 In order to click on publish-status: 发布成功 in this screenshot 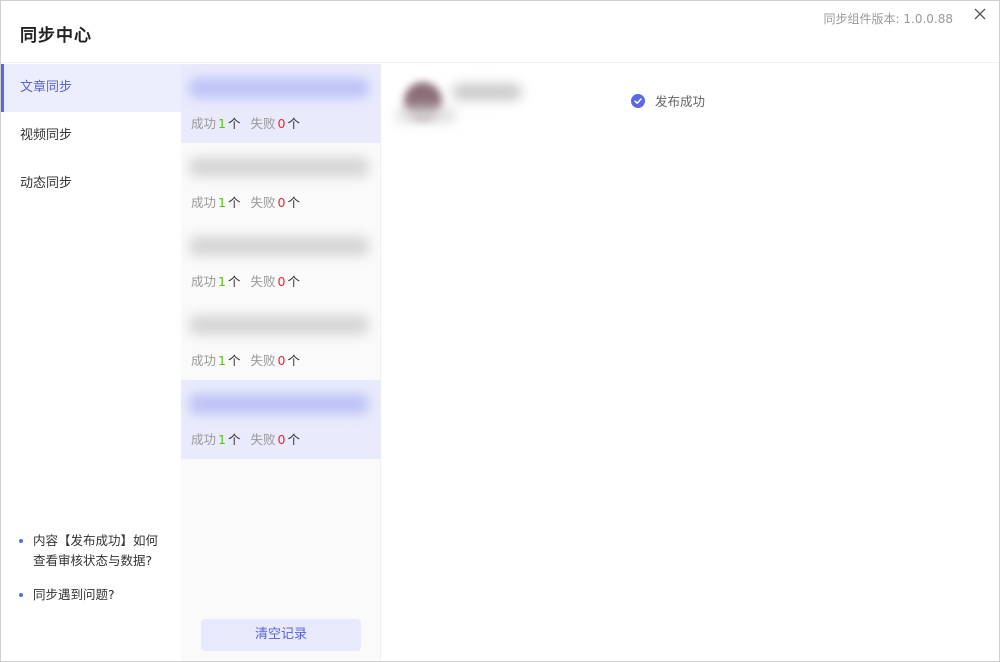, I will do `click(668, 100)`.